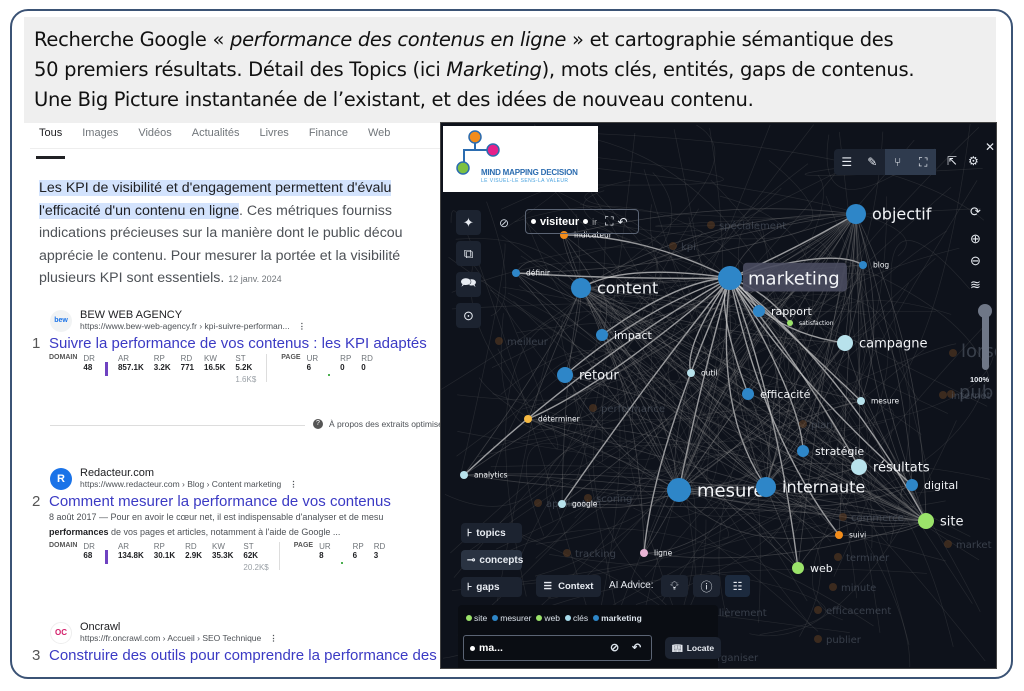 The height and width of the screenshot is (691, 1024). What do you see at coordinates (709, 373) in the screenshot?
I see `node-label: outil` at bounding box center [709, 373].